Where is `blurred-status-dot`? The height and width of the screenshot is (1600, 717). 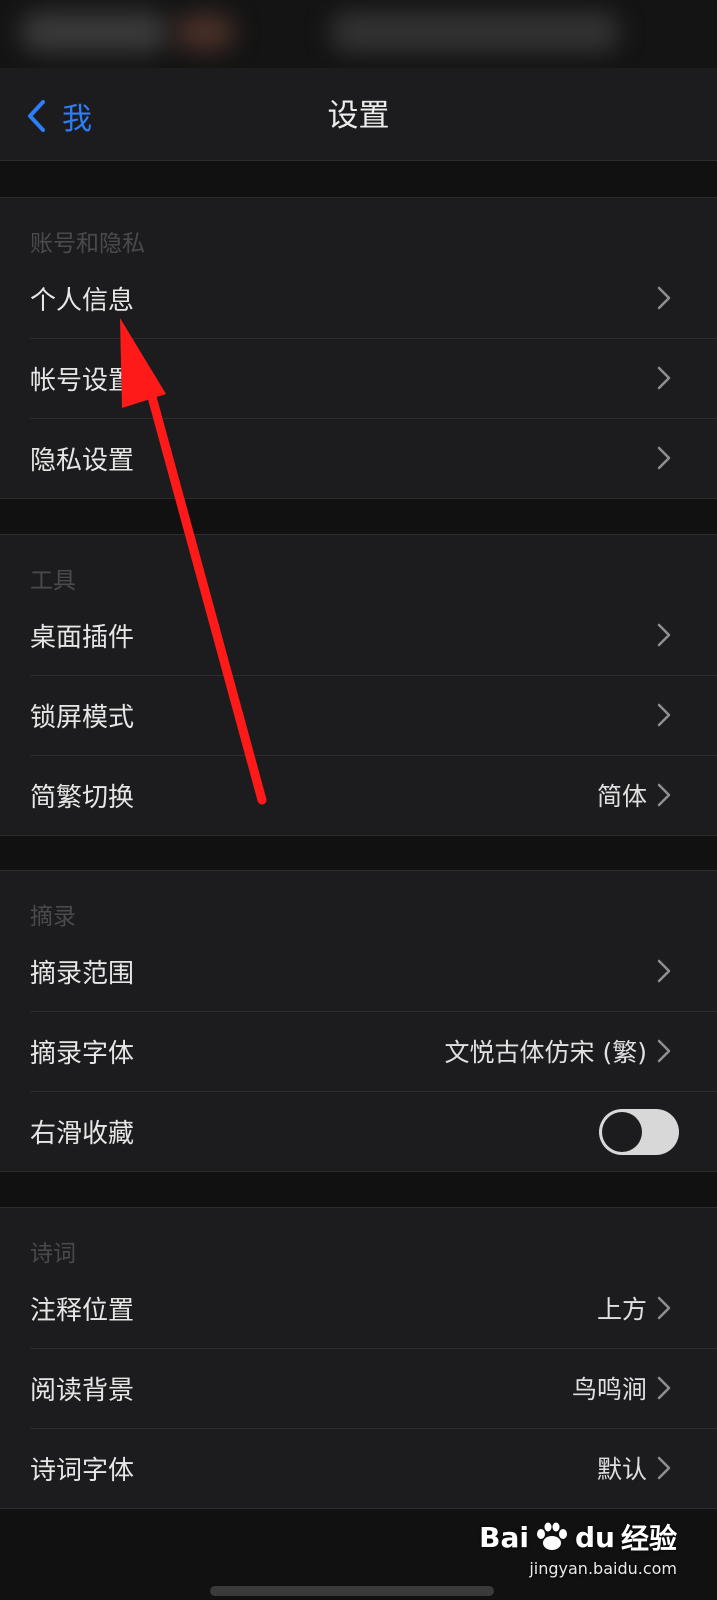
blurred-status-dot is located at coordinates (205, 32).